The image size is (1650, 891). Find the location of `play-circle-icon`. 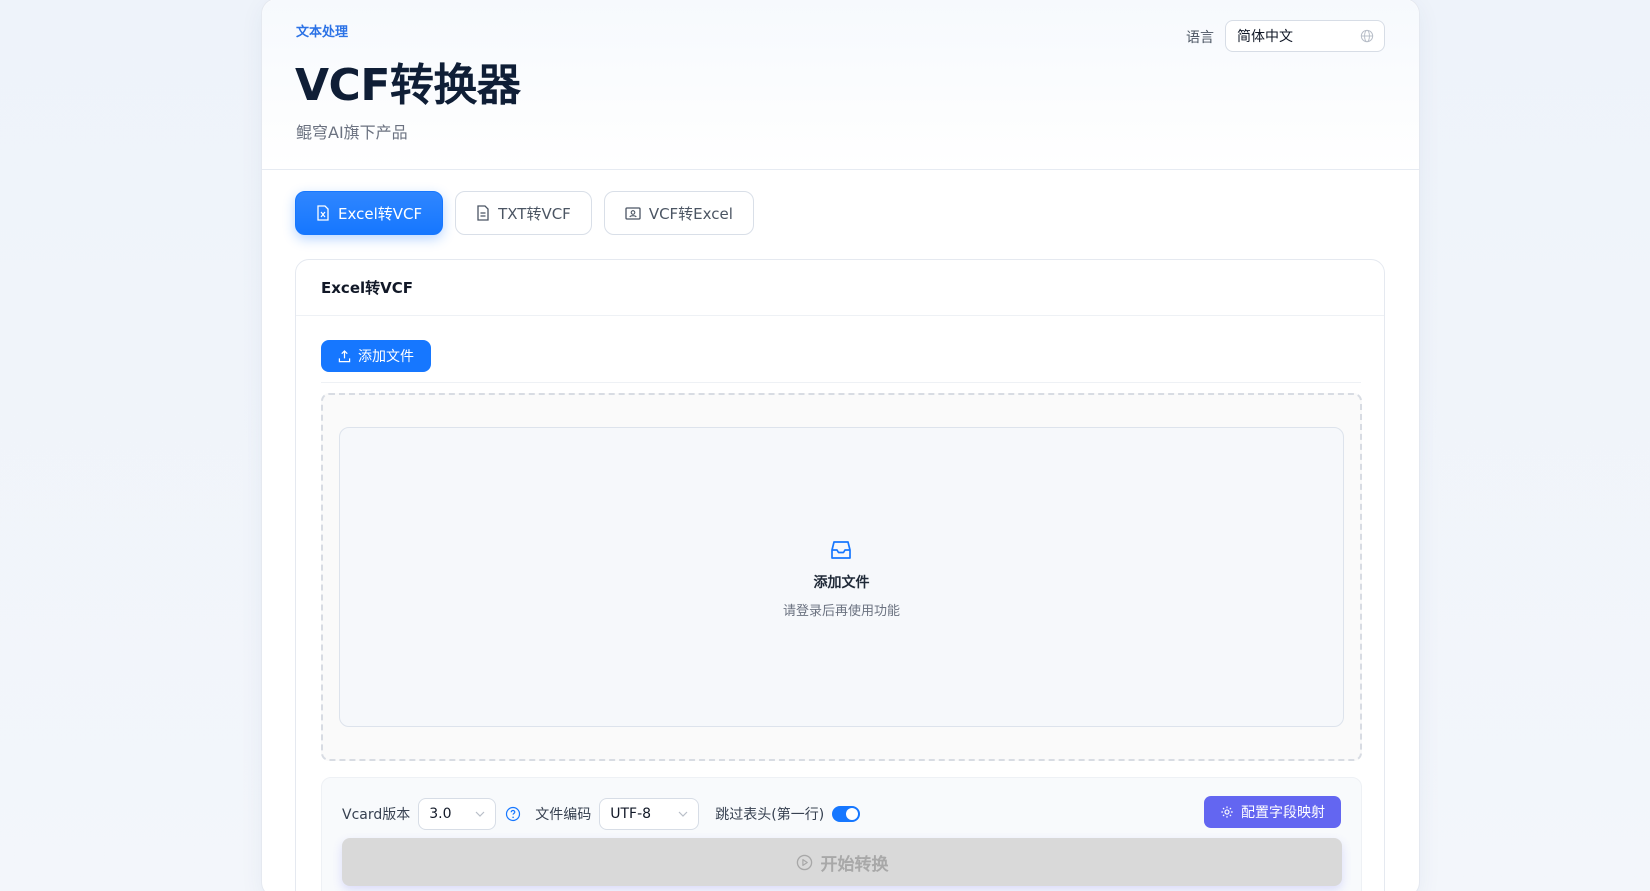

play-circle-icon is located at coordinates (804, 862).